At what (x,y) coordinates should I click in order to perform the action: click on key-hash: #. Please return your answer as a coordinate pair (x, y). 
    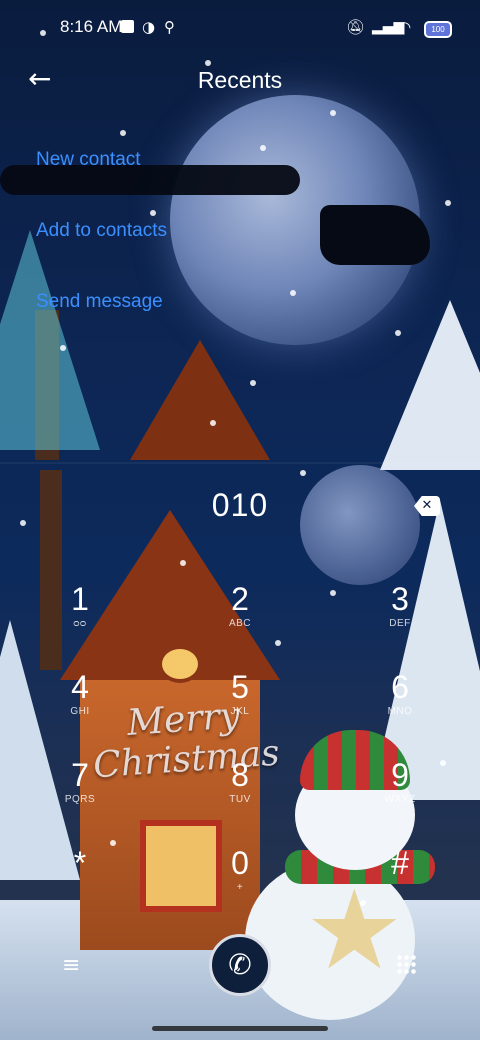
    Looking at the image, I should click on (400, 879).